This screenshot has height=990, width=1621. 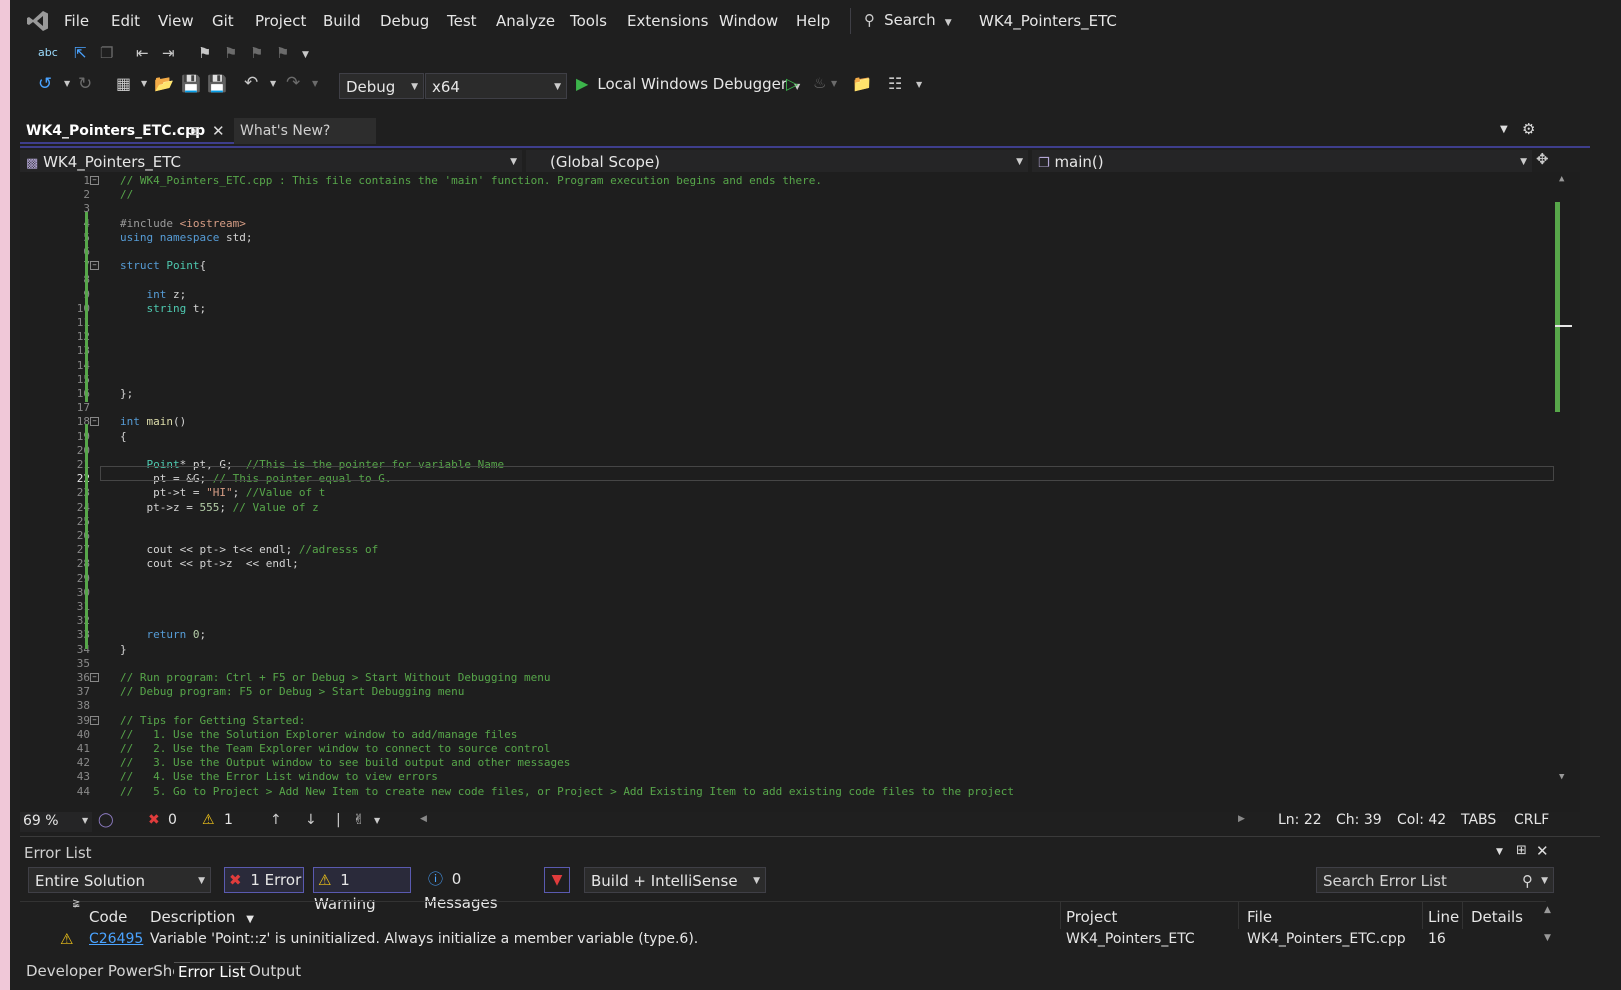 I want to click on code-line: int main(), so click(x=153, y=421).